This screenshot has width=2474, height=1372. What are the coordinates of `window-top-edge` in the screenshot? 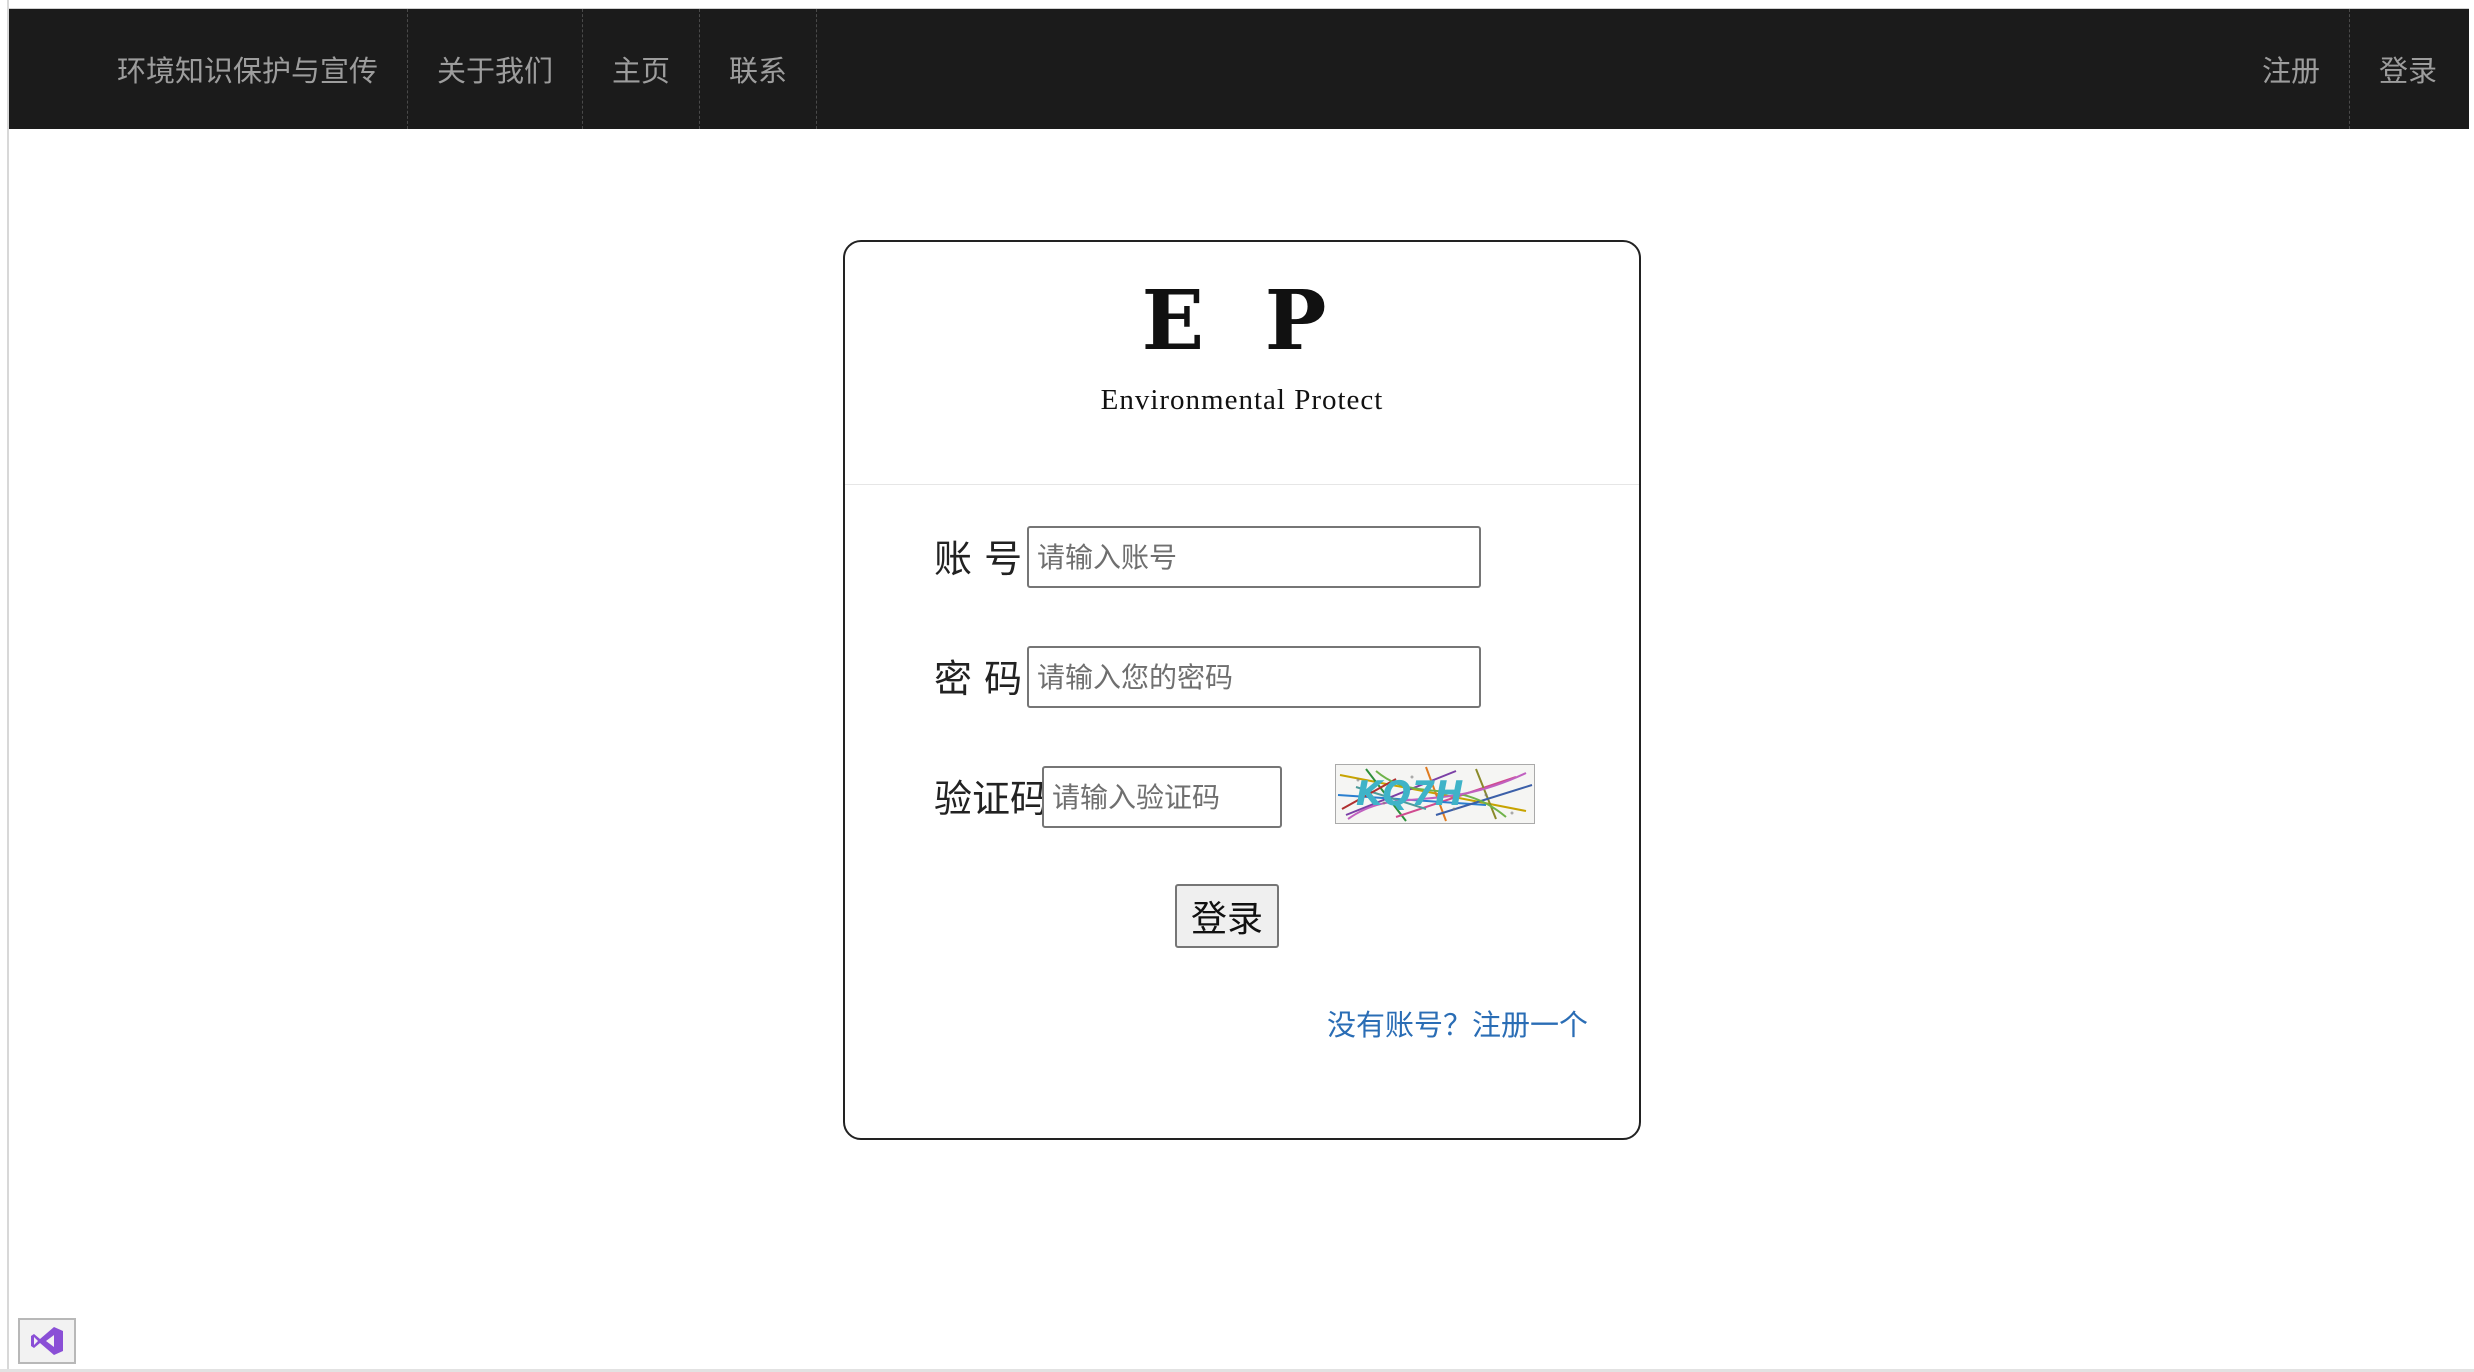 It's located at (1237, 4).